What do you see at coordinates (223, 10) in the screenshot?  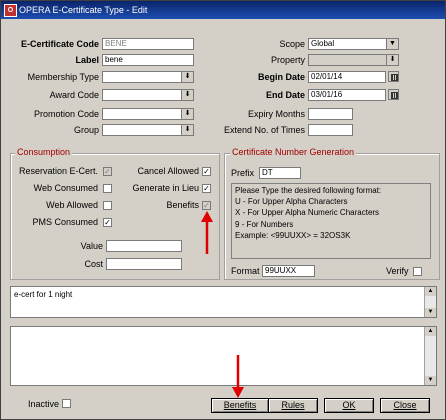 I see `title-bar: O OPERA E-Certificate Type - Edit` at bounding box center [223, 10].